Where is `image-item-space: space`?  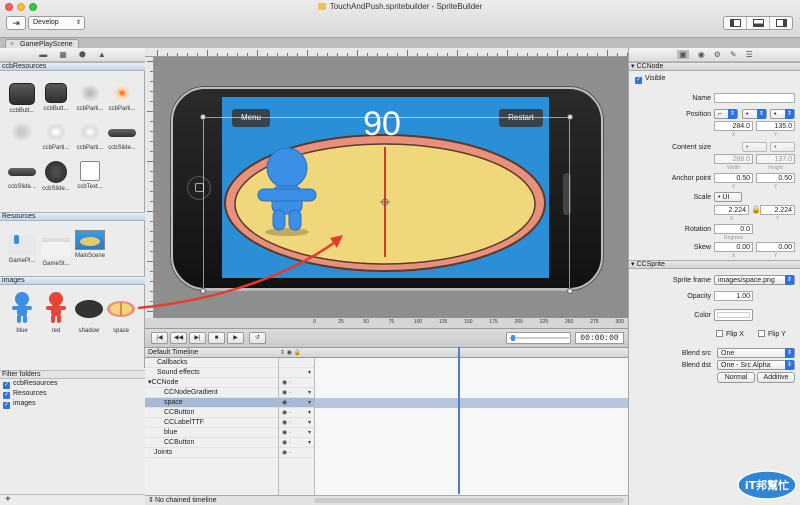
image-item-space: space is located at coordinates (121, 312).